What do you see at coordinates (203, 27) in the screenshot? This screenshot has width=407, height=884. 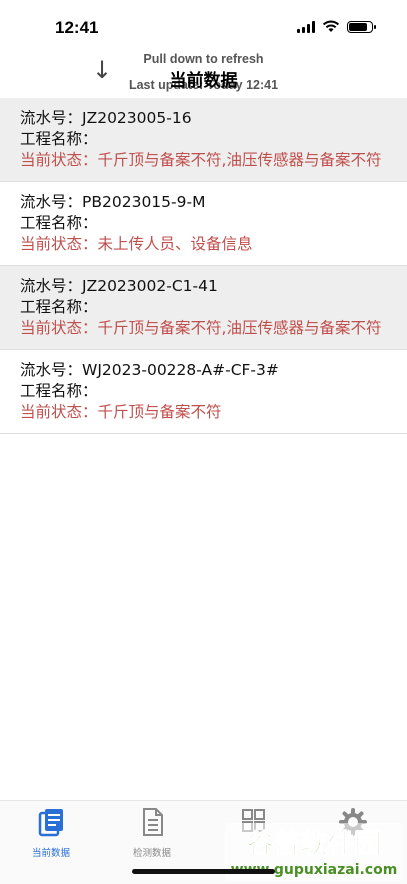 I see `status-bar: 12:41` at bounding box center [203, 27].